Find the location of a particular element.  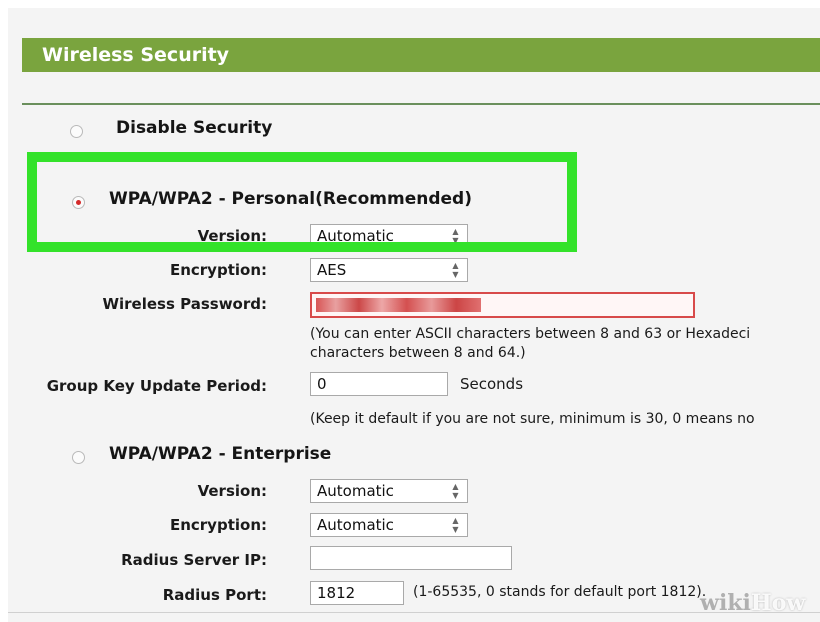

section-header: Wireless Security is located at coordinates (421, 55).